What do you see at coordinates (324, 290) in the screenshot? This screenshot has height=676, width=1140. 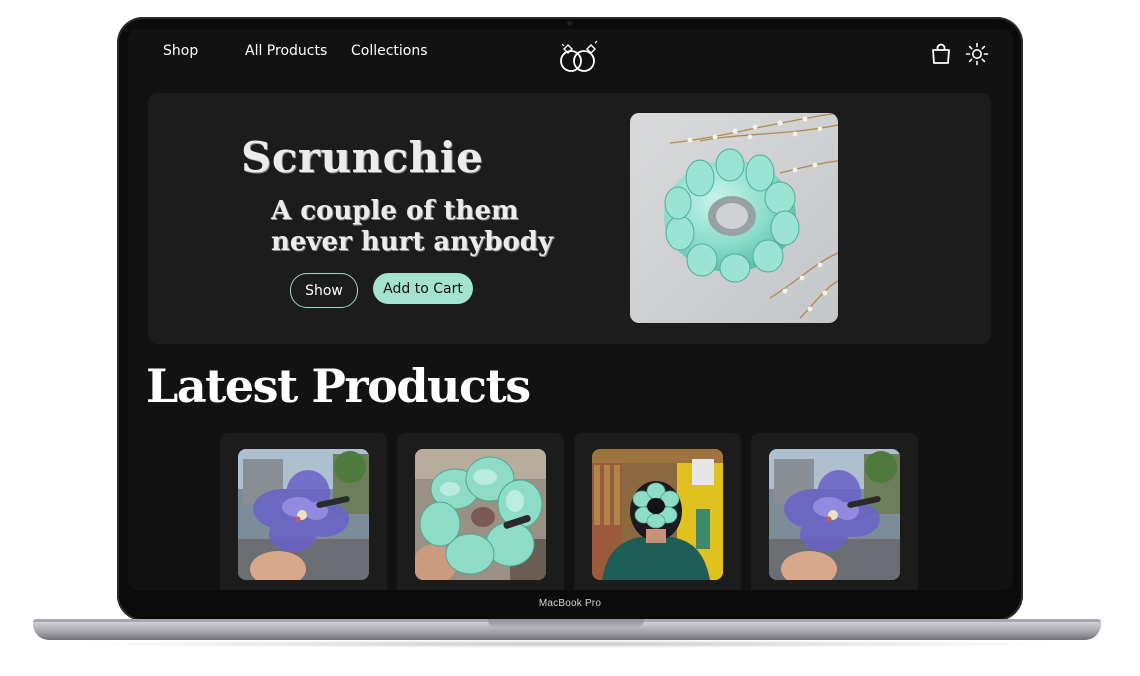 I see `show-button: Show` at bounding box center [324, 290].